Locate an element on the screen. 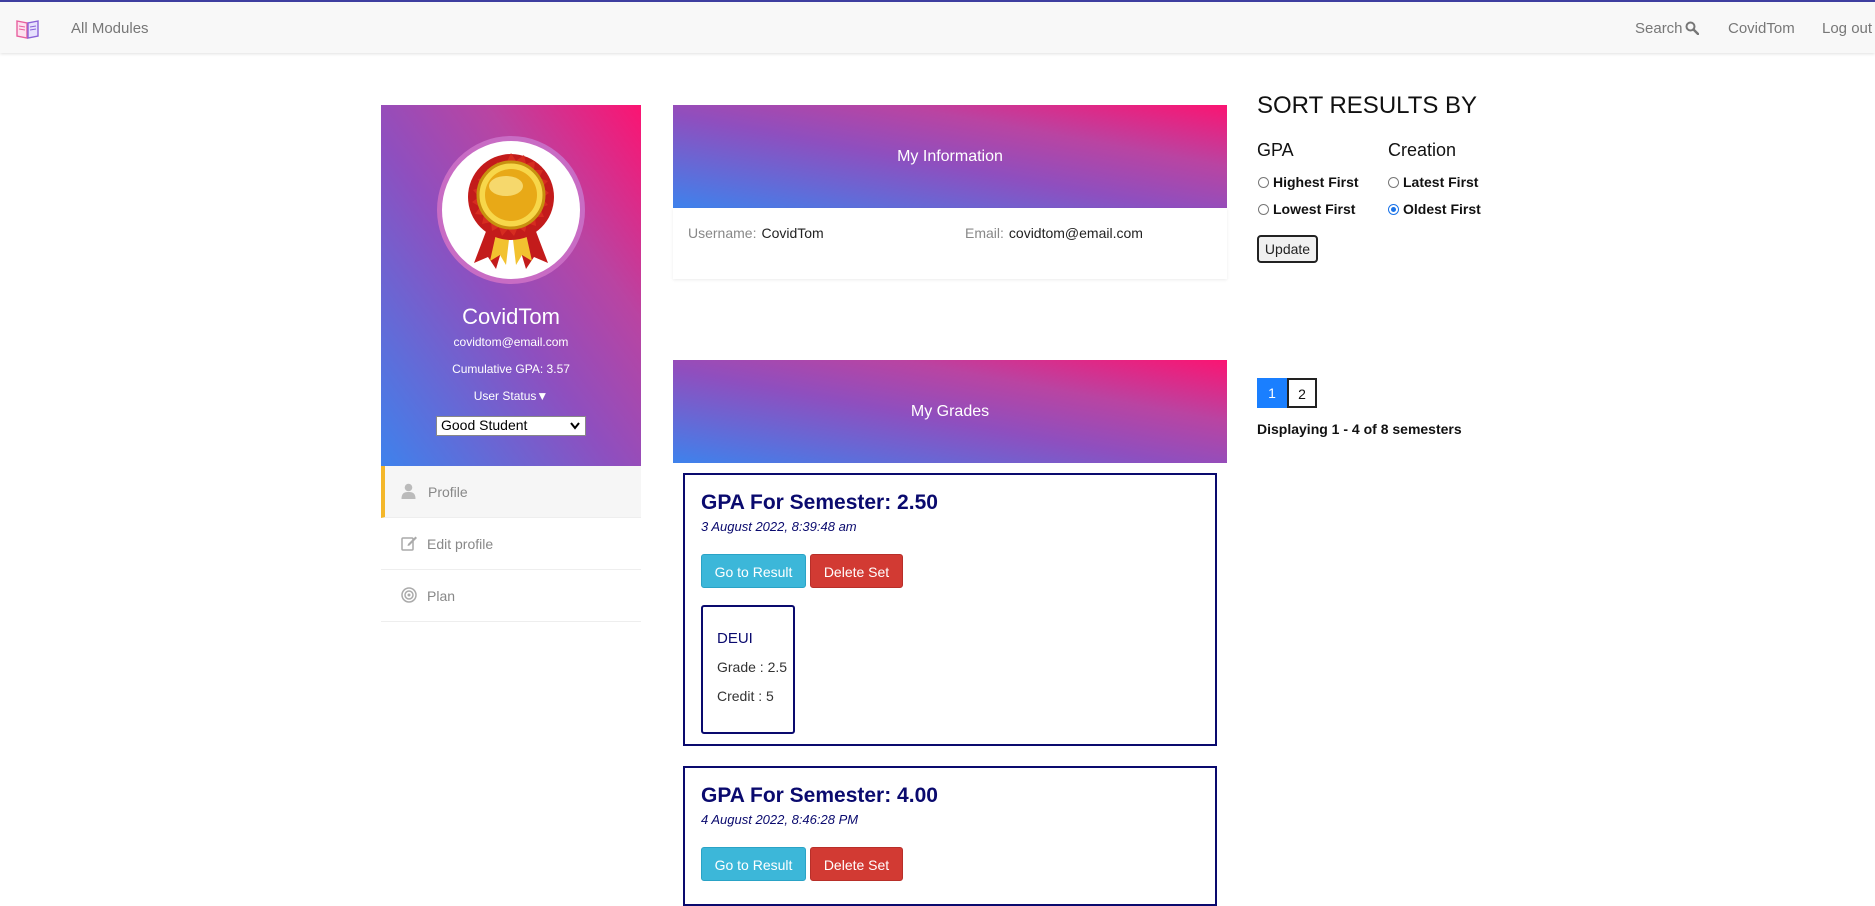 The width and height of the screenshot is (1875, 906). award-badge-icon is located at coordinates (511, 211).